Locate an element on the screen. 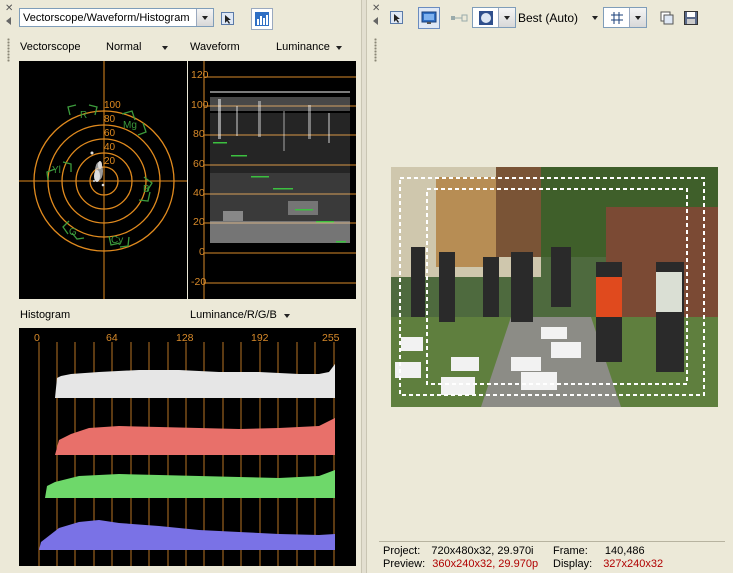  histogram-mode-dropdown: Luminance/R/G/B is located at coordinates (233, 315).